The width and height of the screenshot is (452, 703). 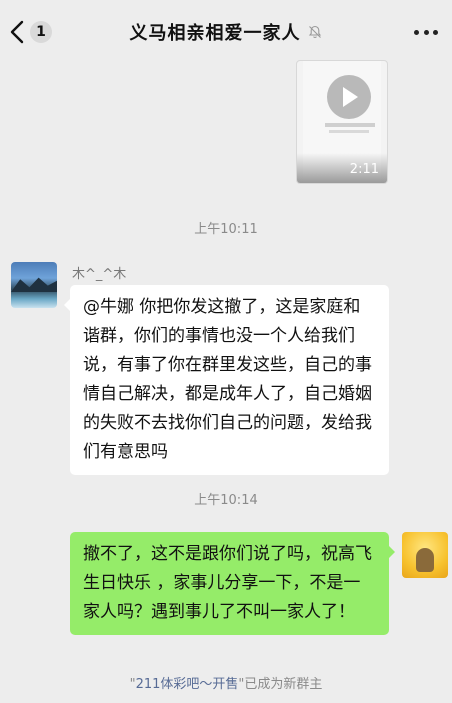 What do you see at coordinates (99, 274) in the screenshot?
I see `sender-name: 木^_^木` at bounding box center [99, 274].